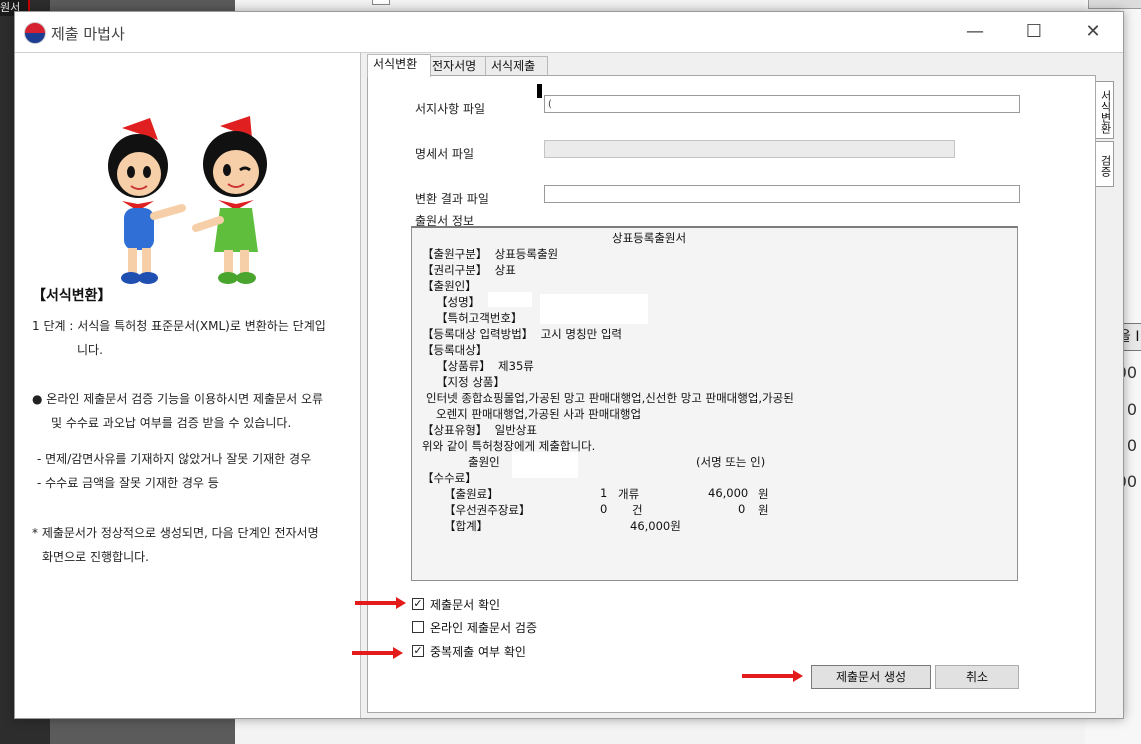 The image size is (1141, 744). Describe the element at coordinates (1114, 4) in the screenshot. I see `background-top-tab` at that location.